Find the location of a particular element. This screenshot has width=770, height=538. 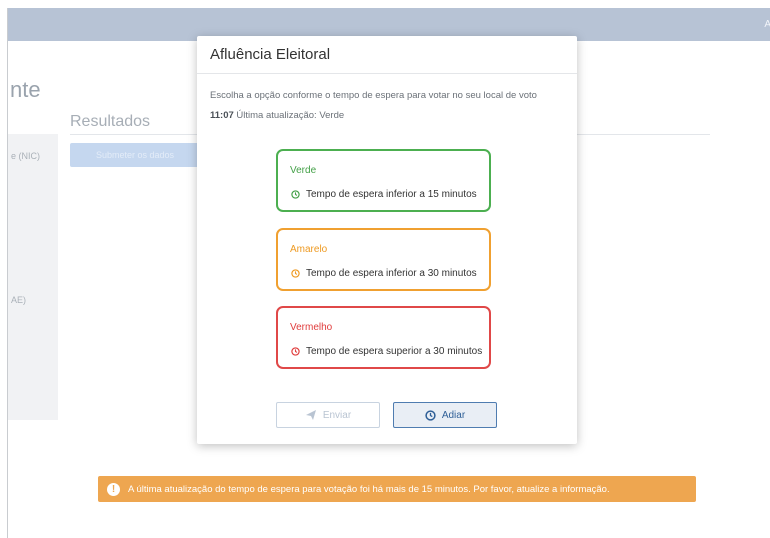

last-update-time: 11:07 is located at coordinates (222, 115).